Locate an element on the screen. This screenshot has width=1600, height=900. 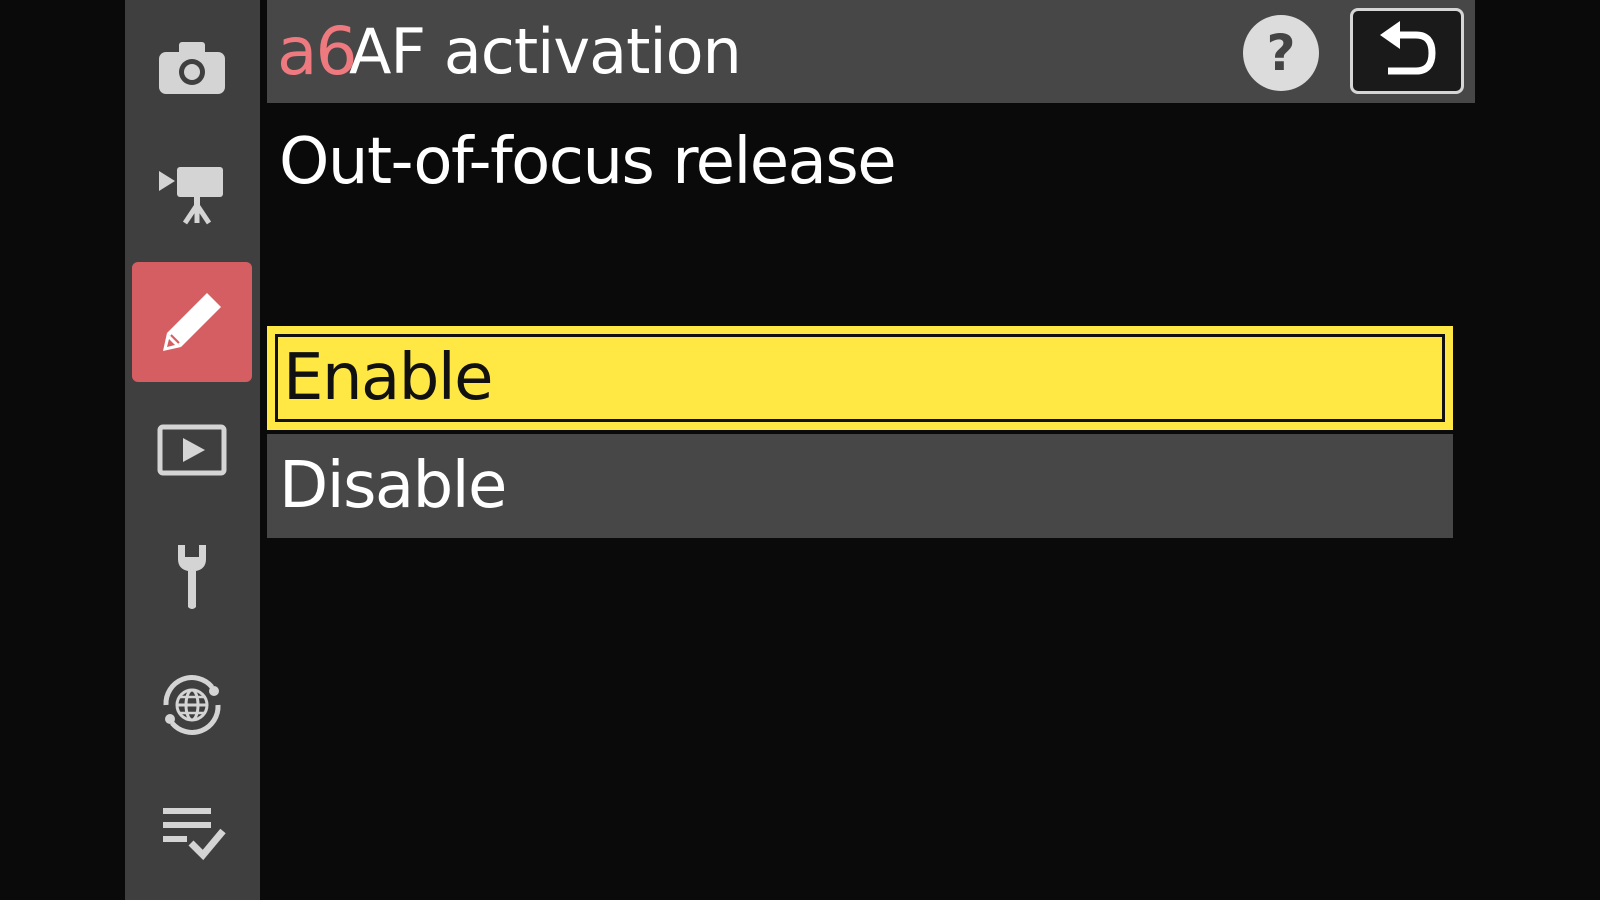
custom-setting-code: a6 is located at coordinates (317, 51).